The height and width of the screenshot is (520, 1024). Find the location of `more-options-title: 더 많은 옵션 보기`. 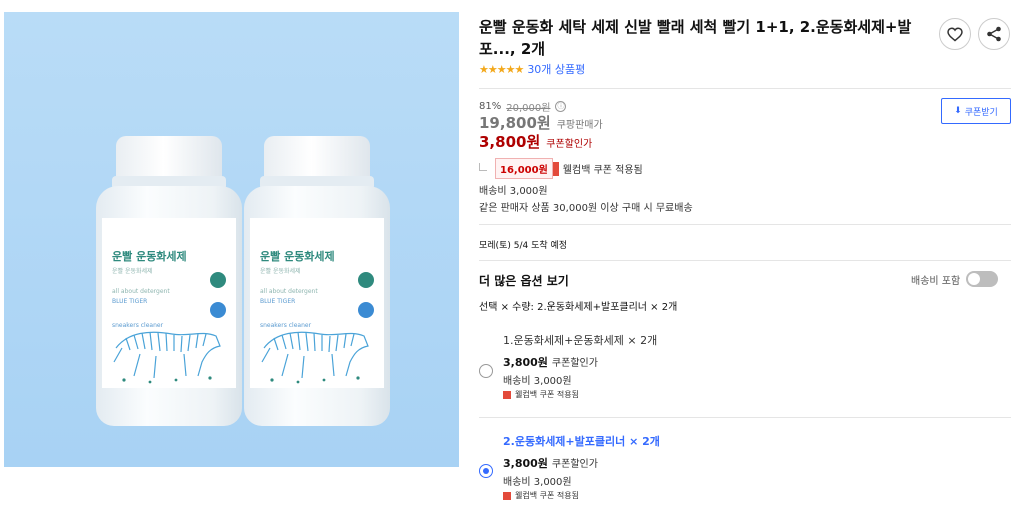

more-options-title: 더 많은 옵션 보기 is located at coordinates (524, 281).